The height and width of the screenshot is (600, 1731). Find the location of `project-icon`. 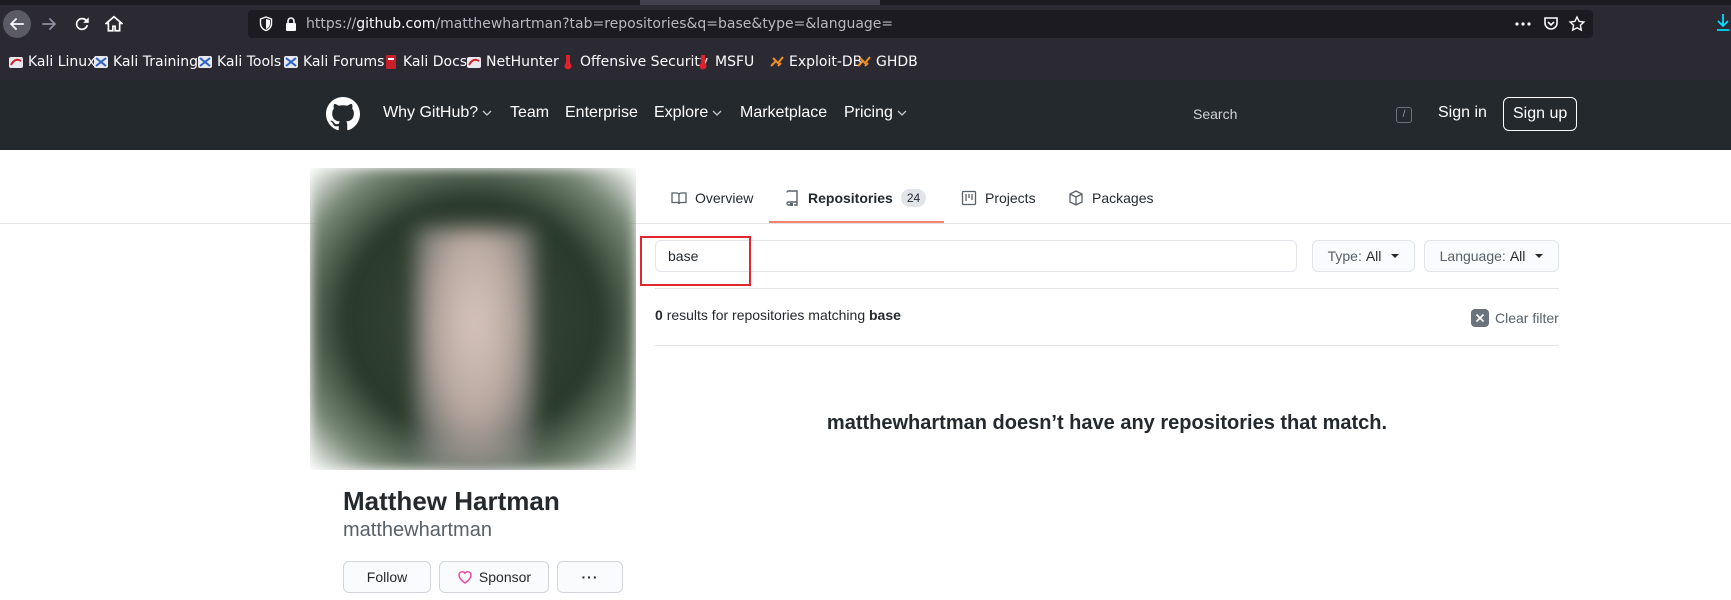

project-icon is located at coordinates (969, 198).